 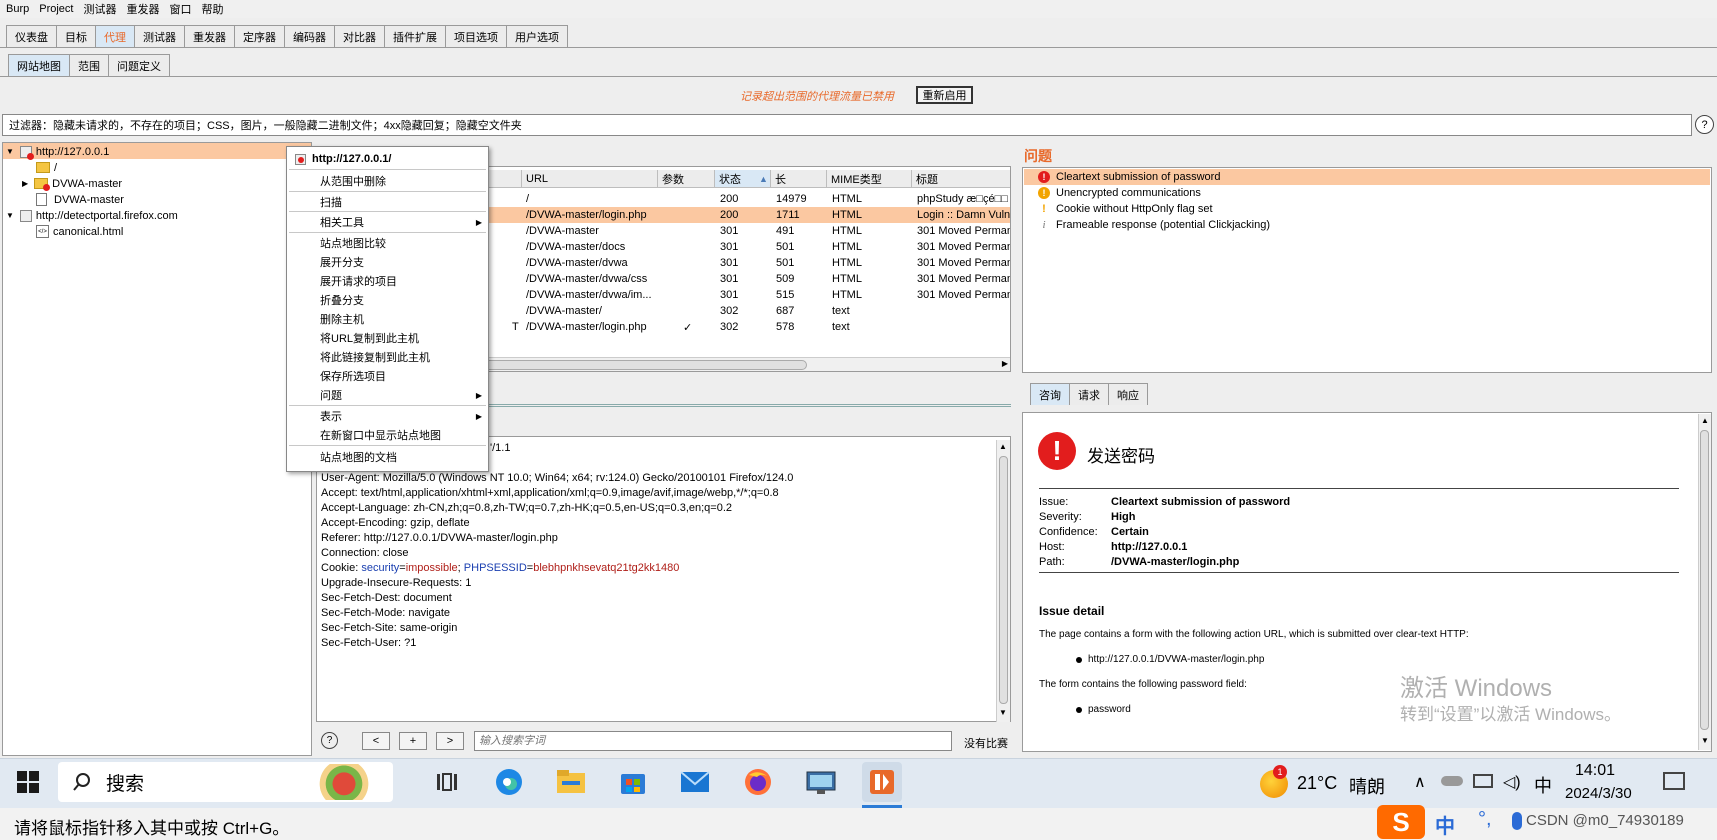 What do you see at coordinates (1674, 781) in the screenshot?
I see `notification-center-icon` at bounding box center [1674, 781].